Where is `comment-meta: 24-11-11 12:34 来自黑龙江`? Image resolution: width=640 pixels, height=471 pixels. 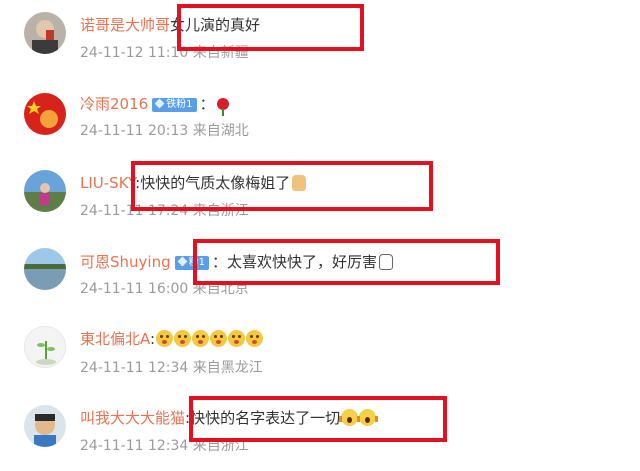 comment-meta: 24-11-11 12:34 来自黑龙江 is located at coordinates (171, 368).